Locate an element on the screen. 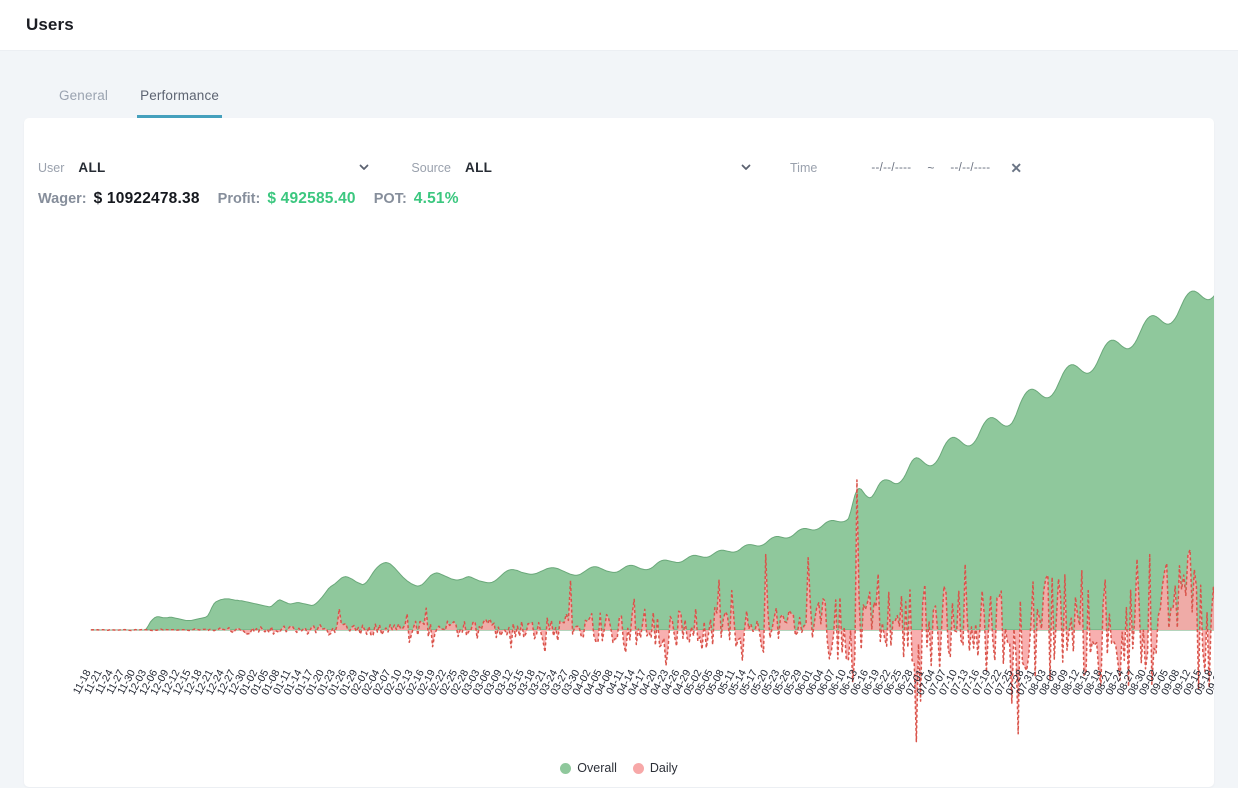 This screenshot has width=1238, height=788. source-select-value: ALL is located at coordinates (479, 167).